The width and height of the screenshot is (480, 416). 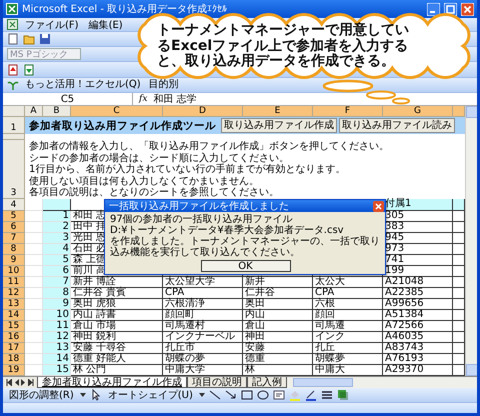 I want to click on document-up-icon, so click(x=13, y=70).